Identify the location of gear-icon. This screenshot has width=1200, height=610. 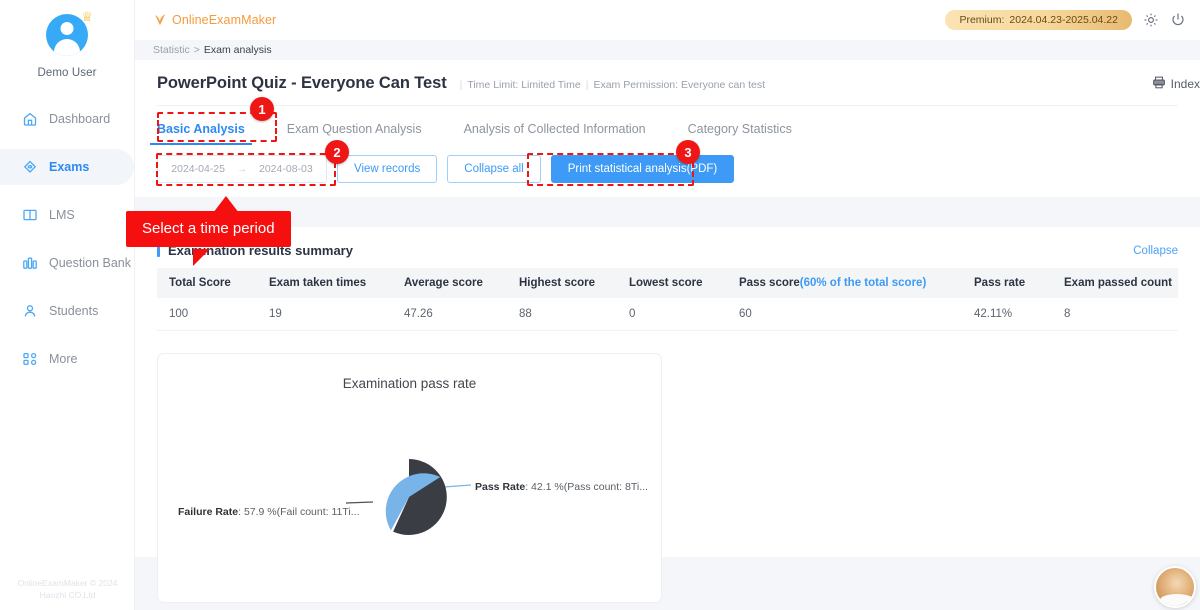
(1151, 20).